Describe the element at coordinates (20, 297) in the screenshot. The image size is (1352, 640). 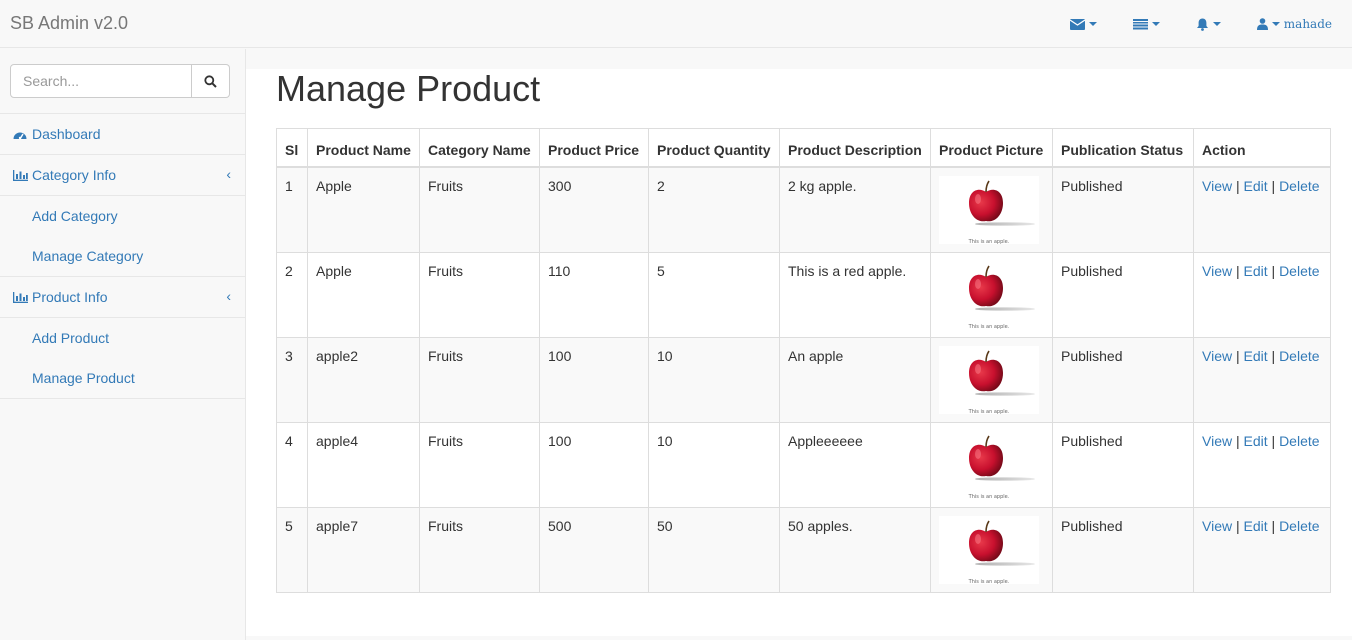
I see `bar-chart-icon` at that location.